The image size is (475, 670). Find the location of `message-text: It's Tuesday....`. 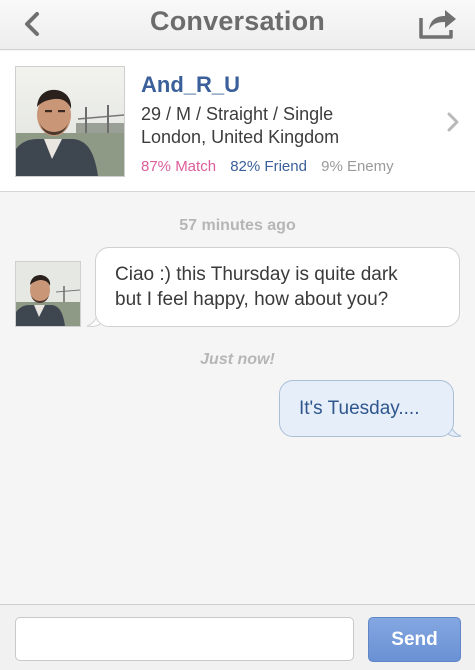

message-text: It's Tuesday.... is located at coordinates (359, 408).